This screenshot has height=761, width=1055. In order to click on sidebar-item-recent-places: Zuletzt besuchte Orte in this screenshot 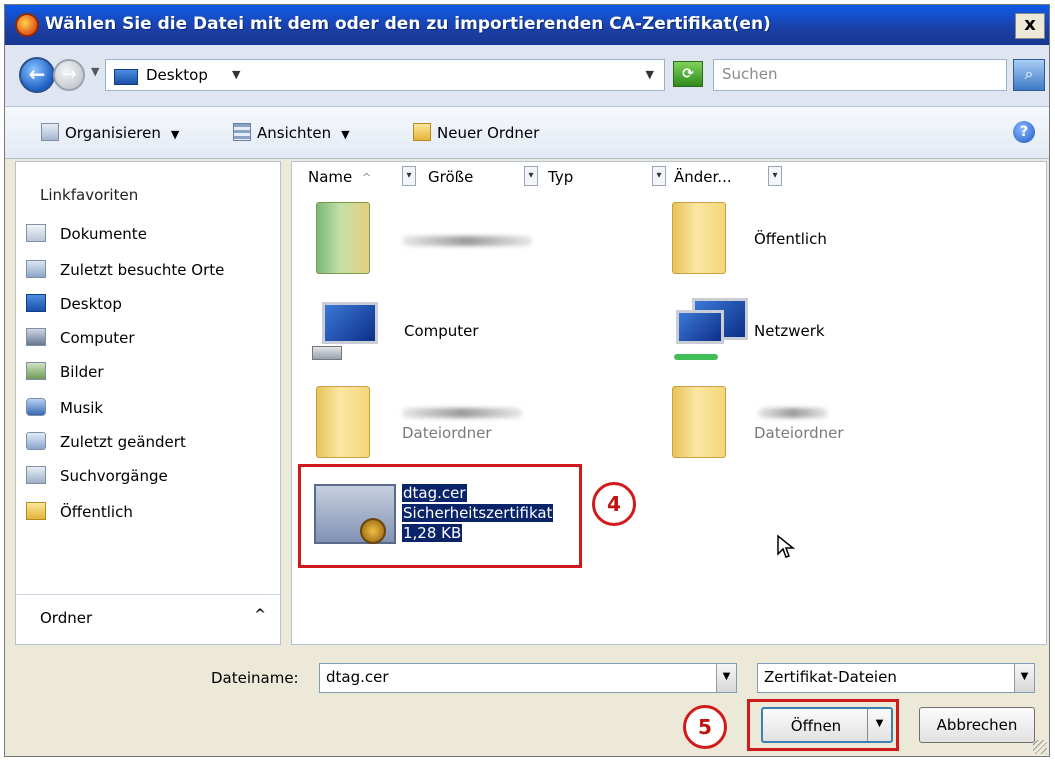, I will do `click(125, 272)`.